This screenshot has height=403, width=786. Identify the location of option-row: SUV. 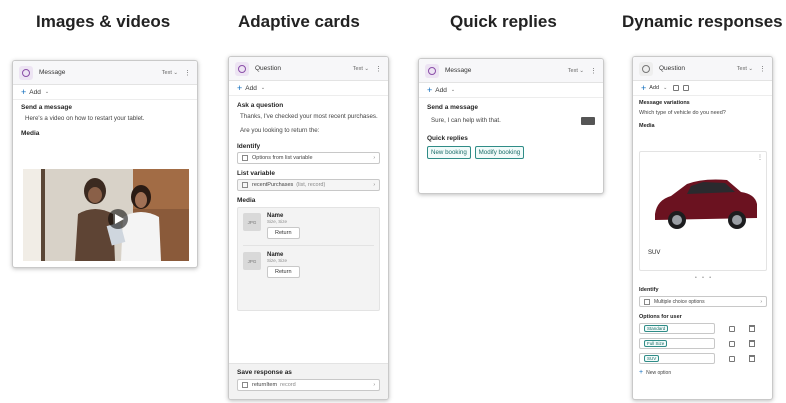
(703, 358).